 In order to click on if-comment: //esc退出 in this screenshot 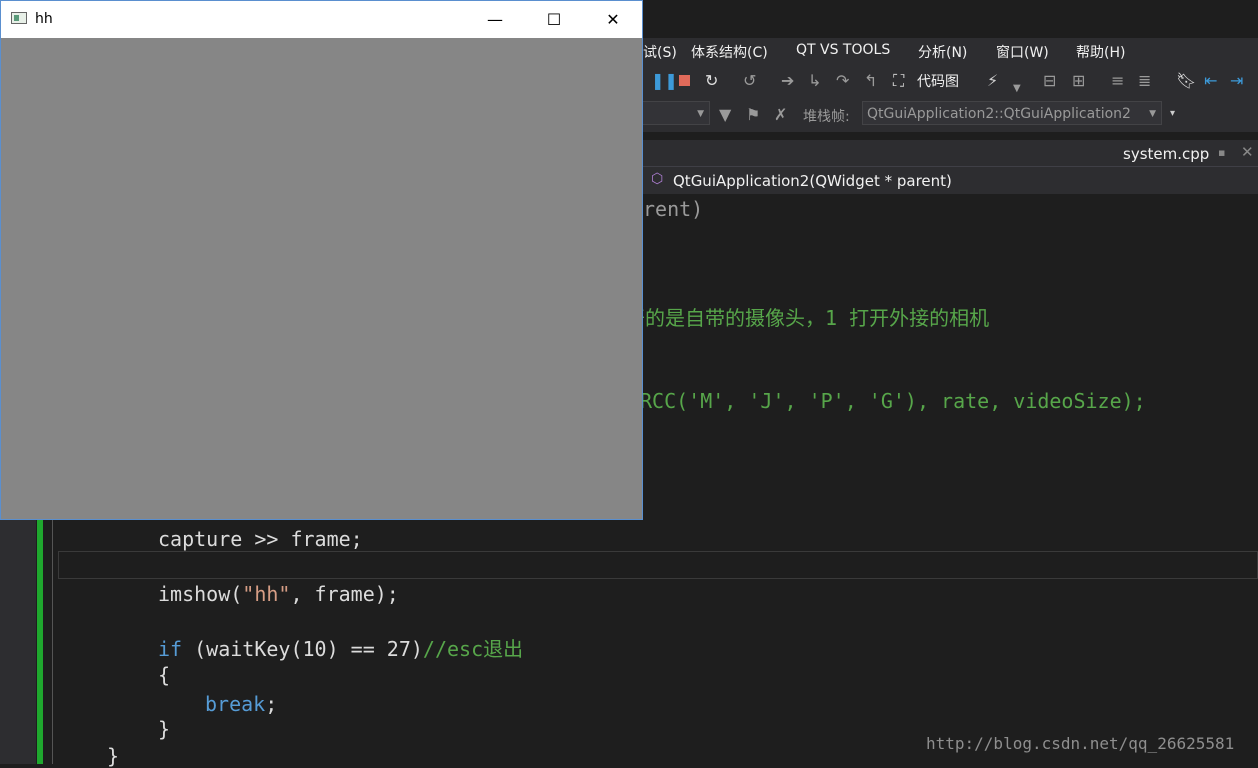, I will do `click(473, 649)`.